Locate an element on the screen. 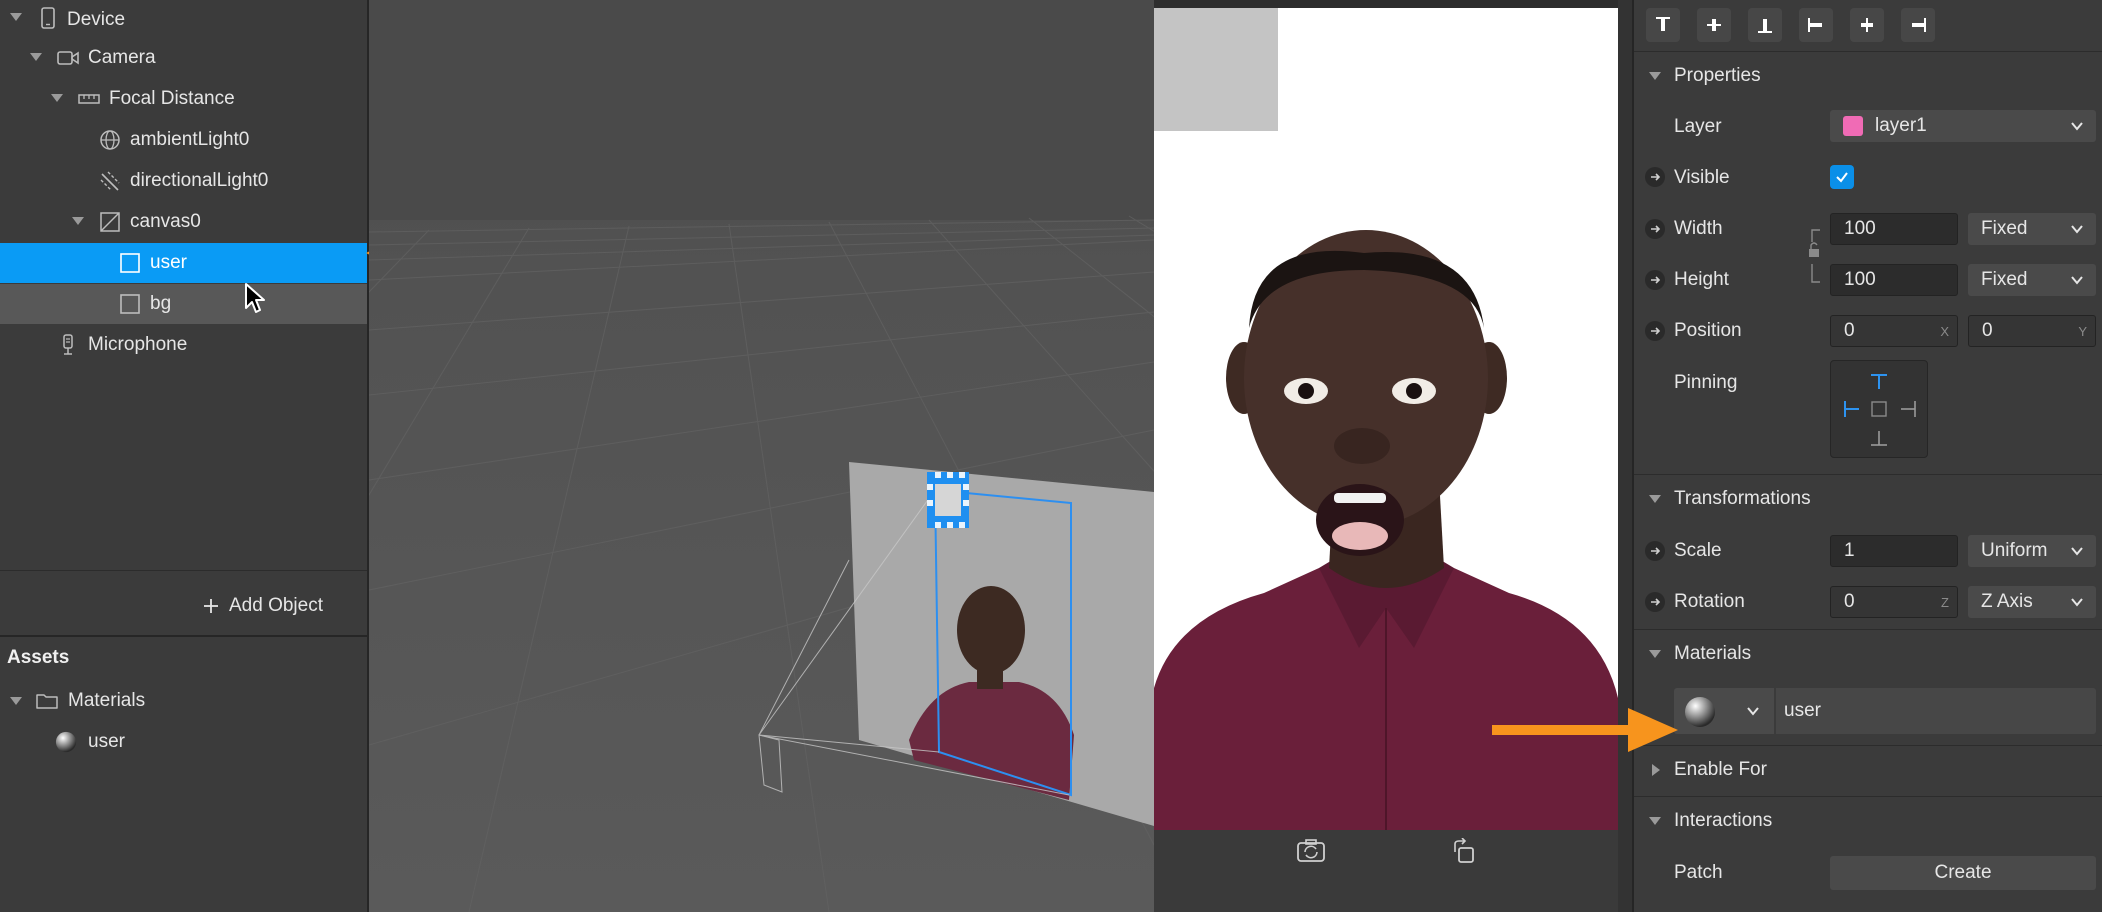 Image resolution: width=2102 pixels, height=912 pixels. layer-dropdown: layer1 is located at coordinates (1963, 126).